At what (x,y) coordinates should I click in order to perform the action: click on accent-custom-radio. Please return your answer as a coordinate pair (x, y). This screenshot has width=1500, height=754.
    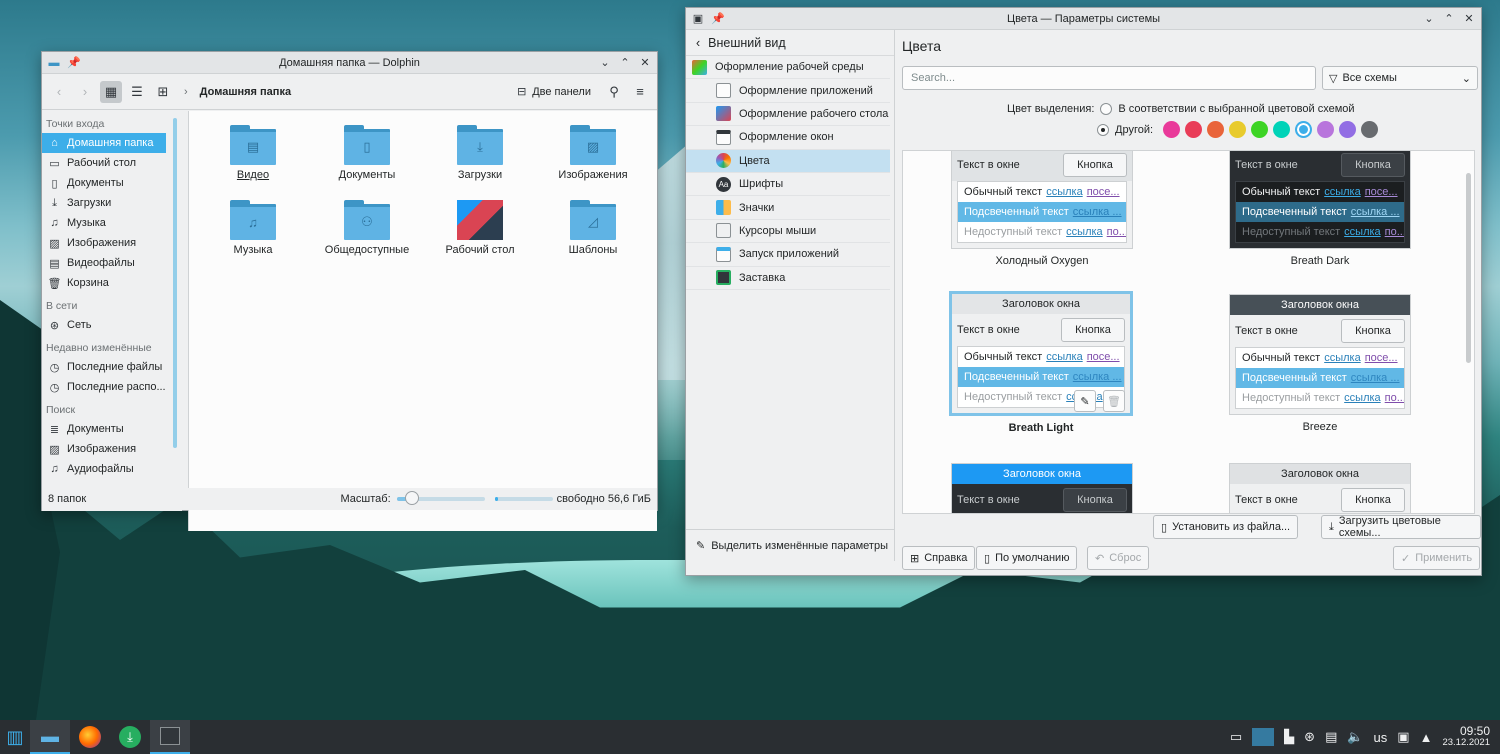
    Looking at the image, I should click on (1103, 129).